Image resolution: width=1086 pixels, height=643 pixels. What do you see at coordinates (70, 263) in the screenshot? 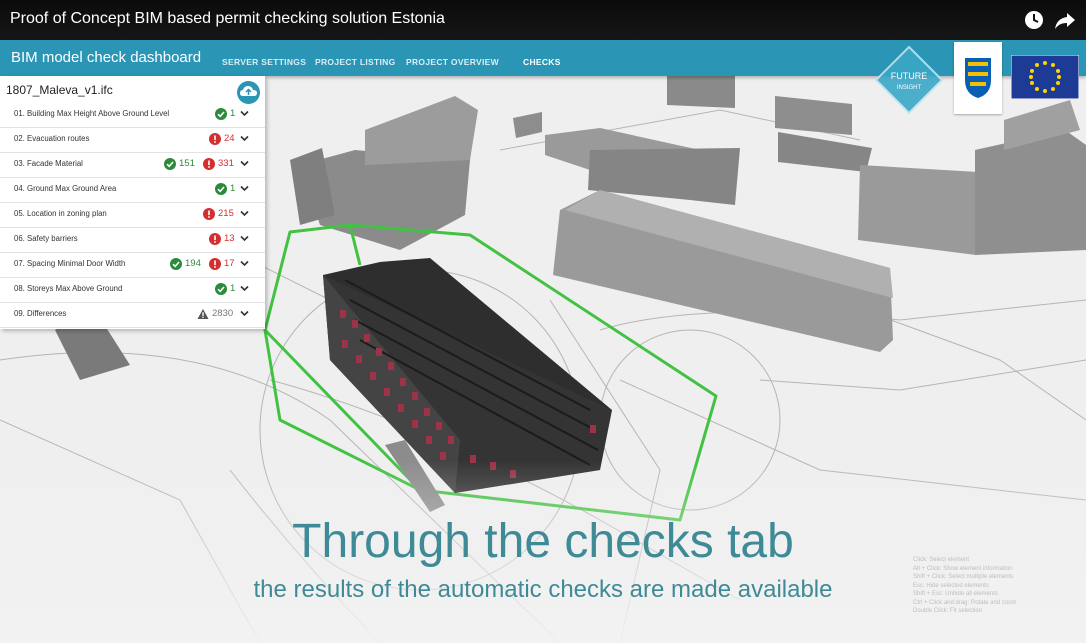
I see `check-label: 07. Spacing Minimal Door Width` at bounding box center [70, 263].